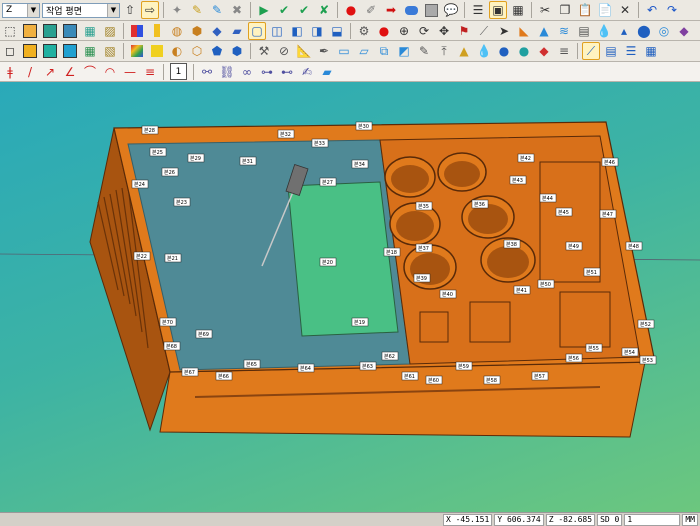 The height and width of the screenshot is (526, 700). What do you see at coordinates (197, 31) in the screenshot?
I see `hexagon-icon: ⬢` at bounding box center [197, 31].